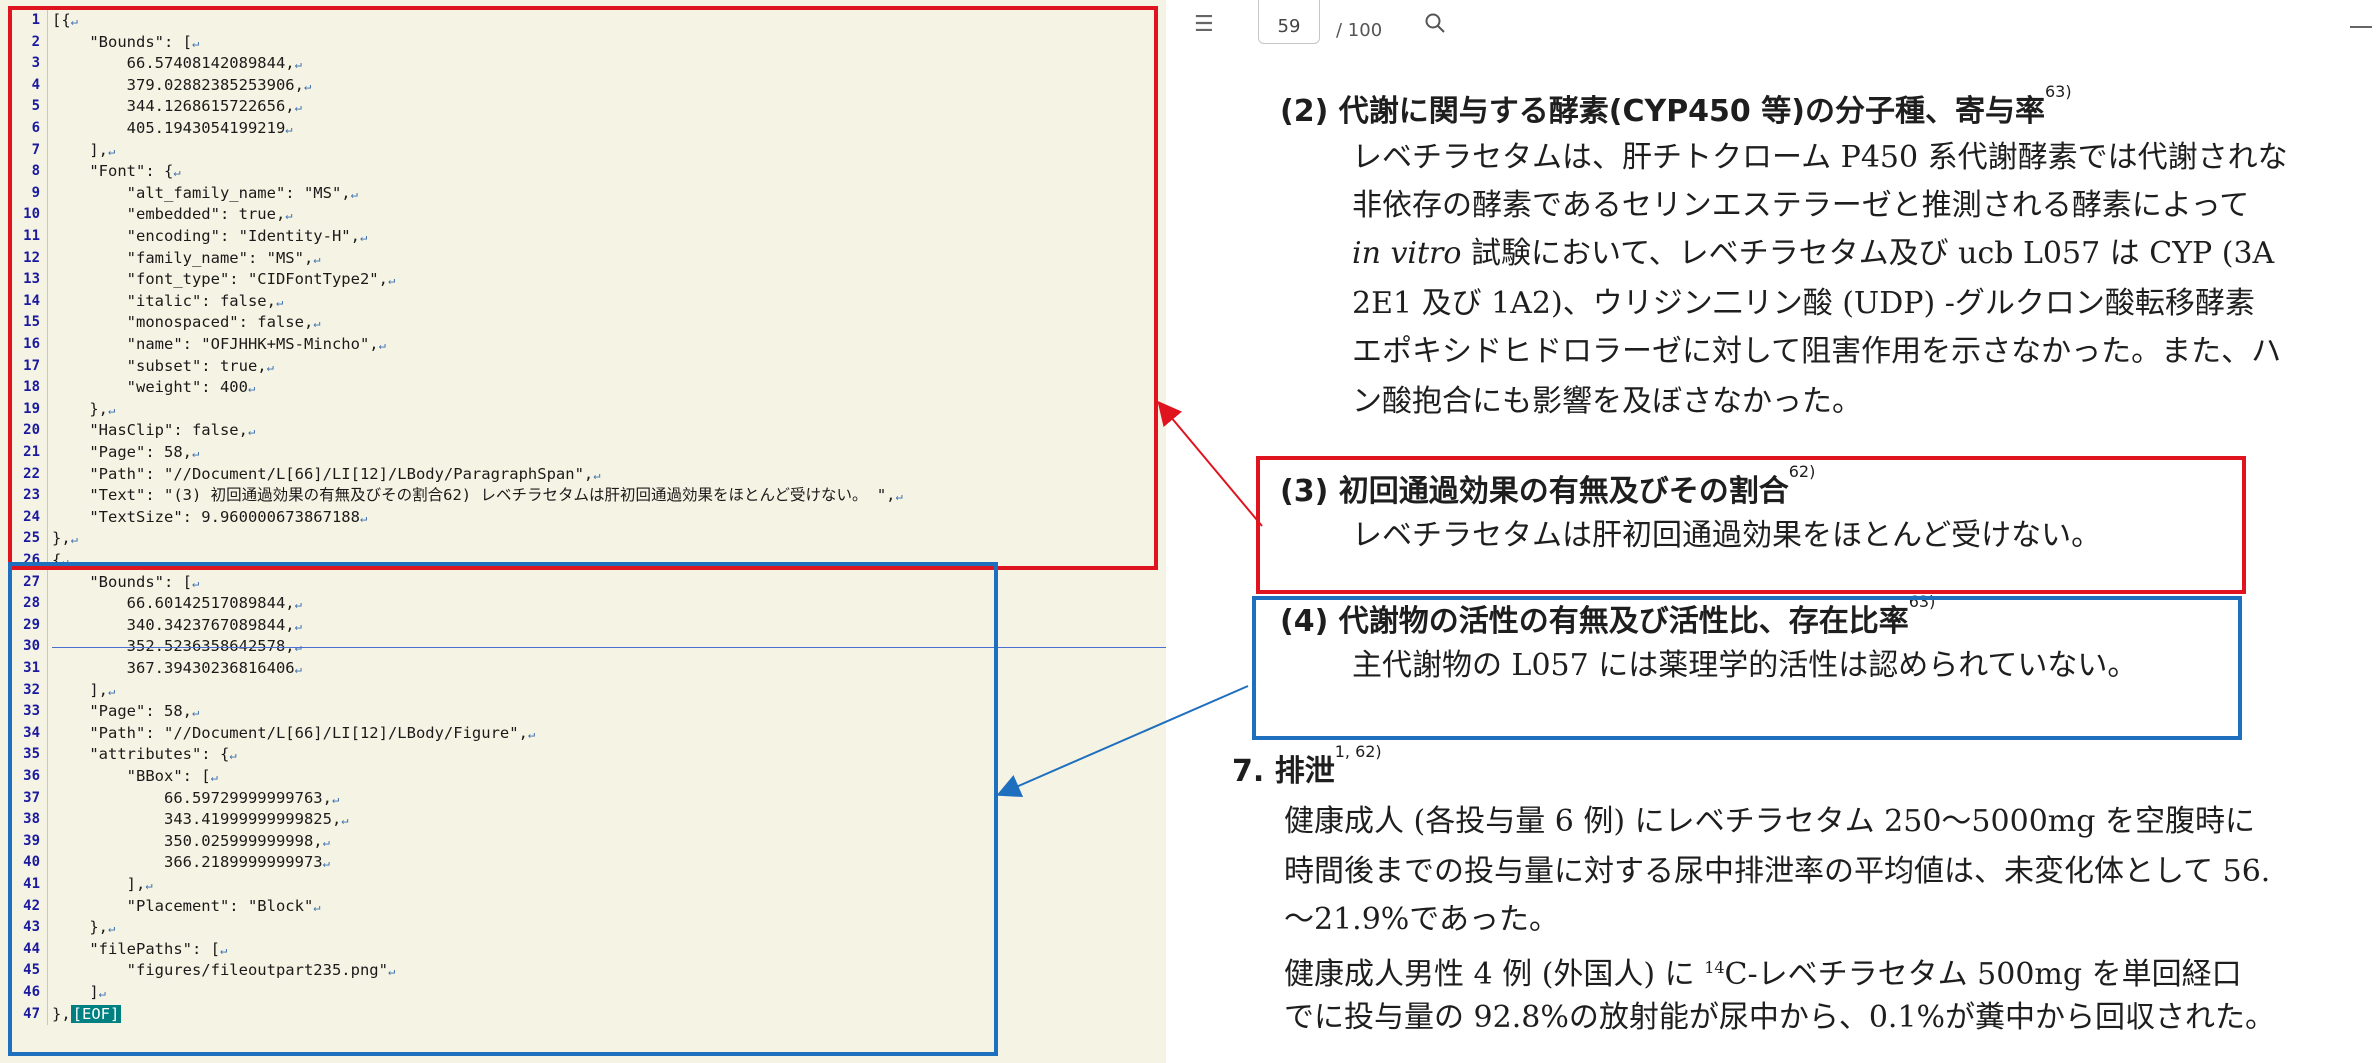  I want to click on code-content: "filePaths": [, so click(136, 948).